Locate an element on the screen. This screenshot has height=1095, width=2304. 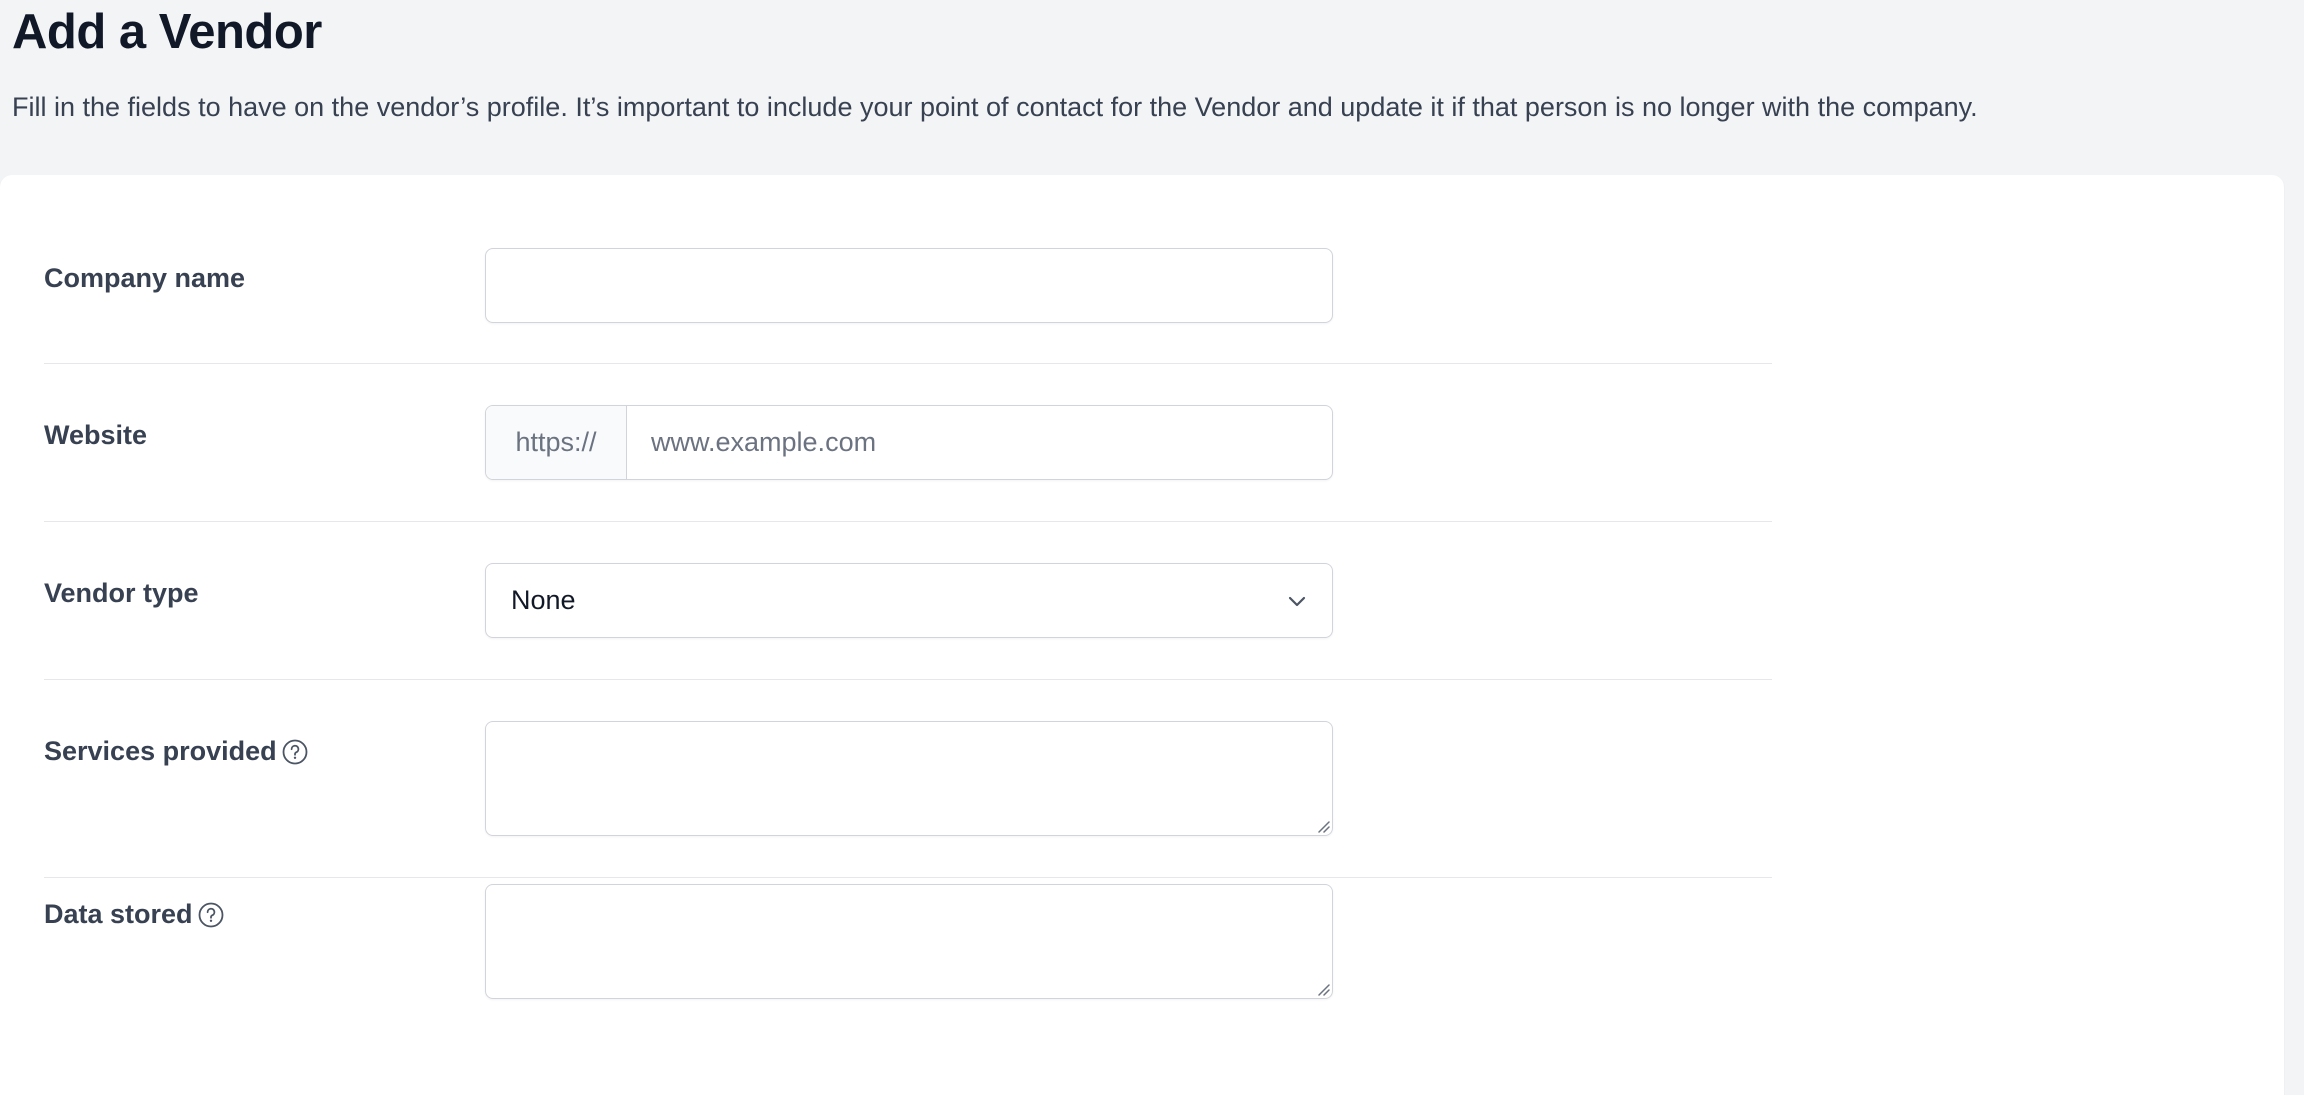
website-row: Website https:// www.example.com is located at coordinates (908, 443).